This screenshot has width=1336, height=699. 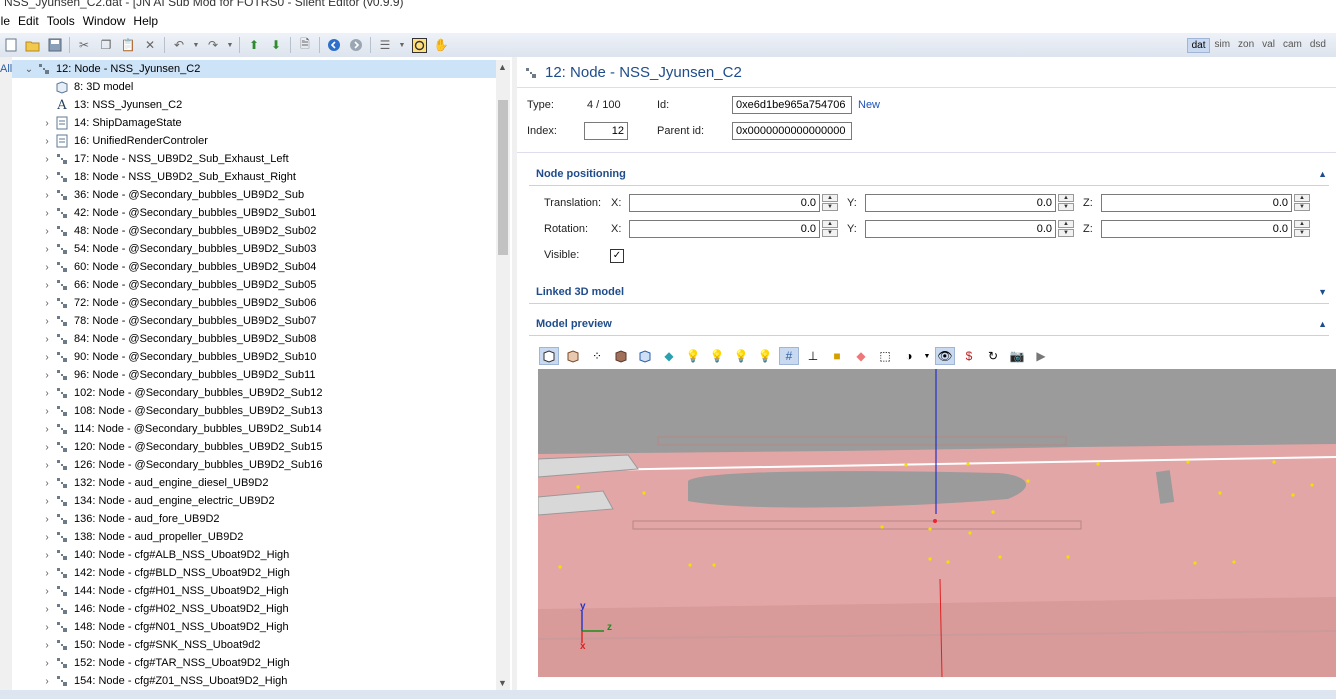 What do you see at coordinates (1017, 356) in the screenshot?
I see `camera-icon: 📷` at bounding box center [1017, 356].